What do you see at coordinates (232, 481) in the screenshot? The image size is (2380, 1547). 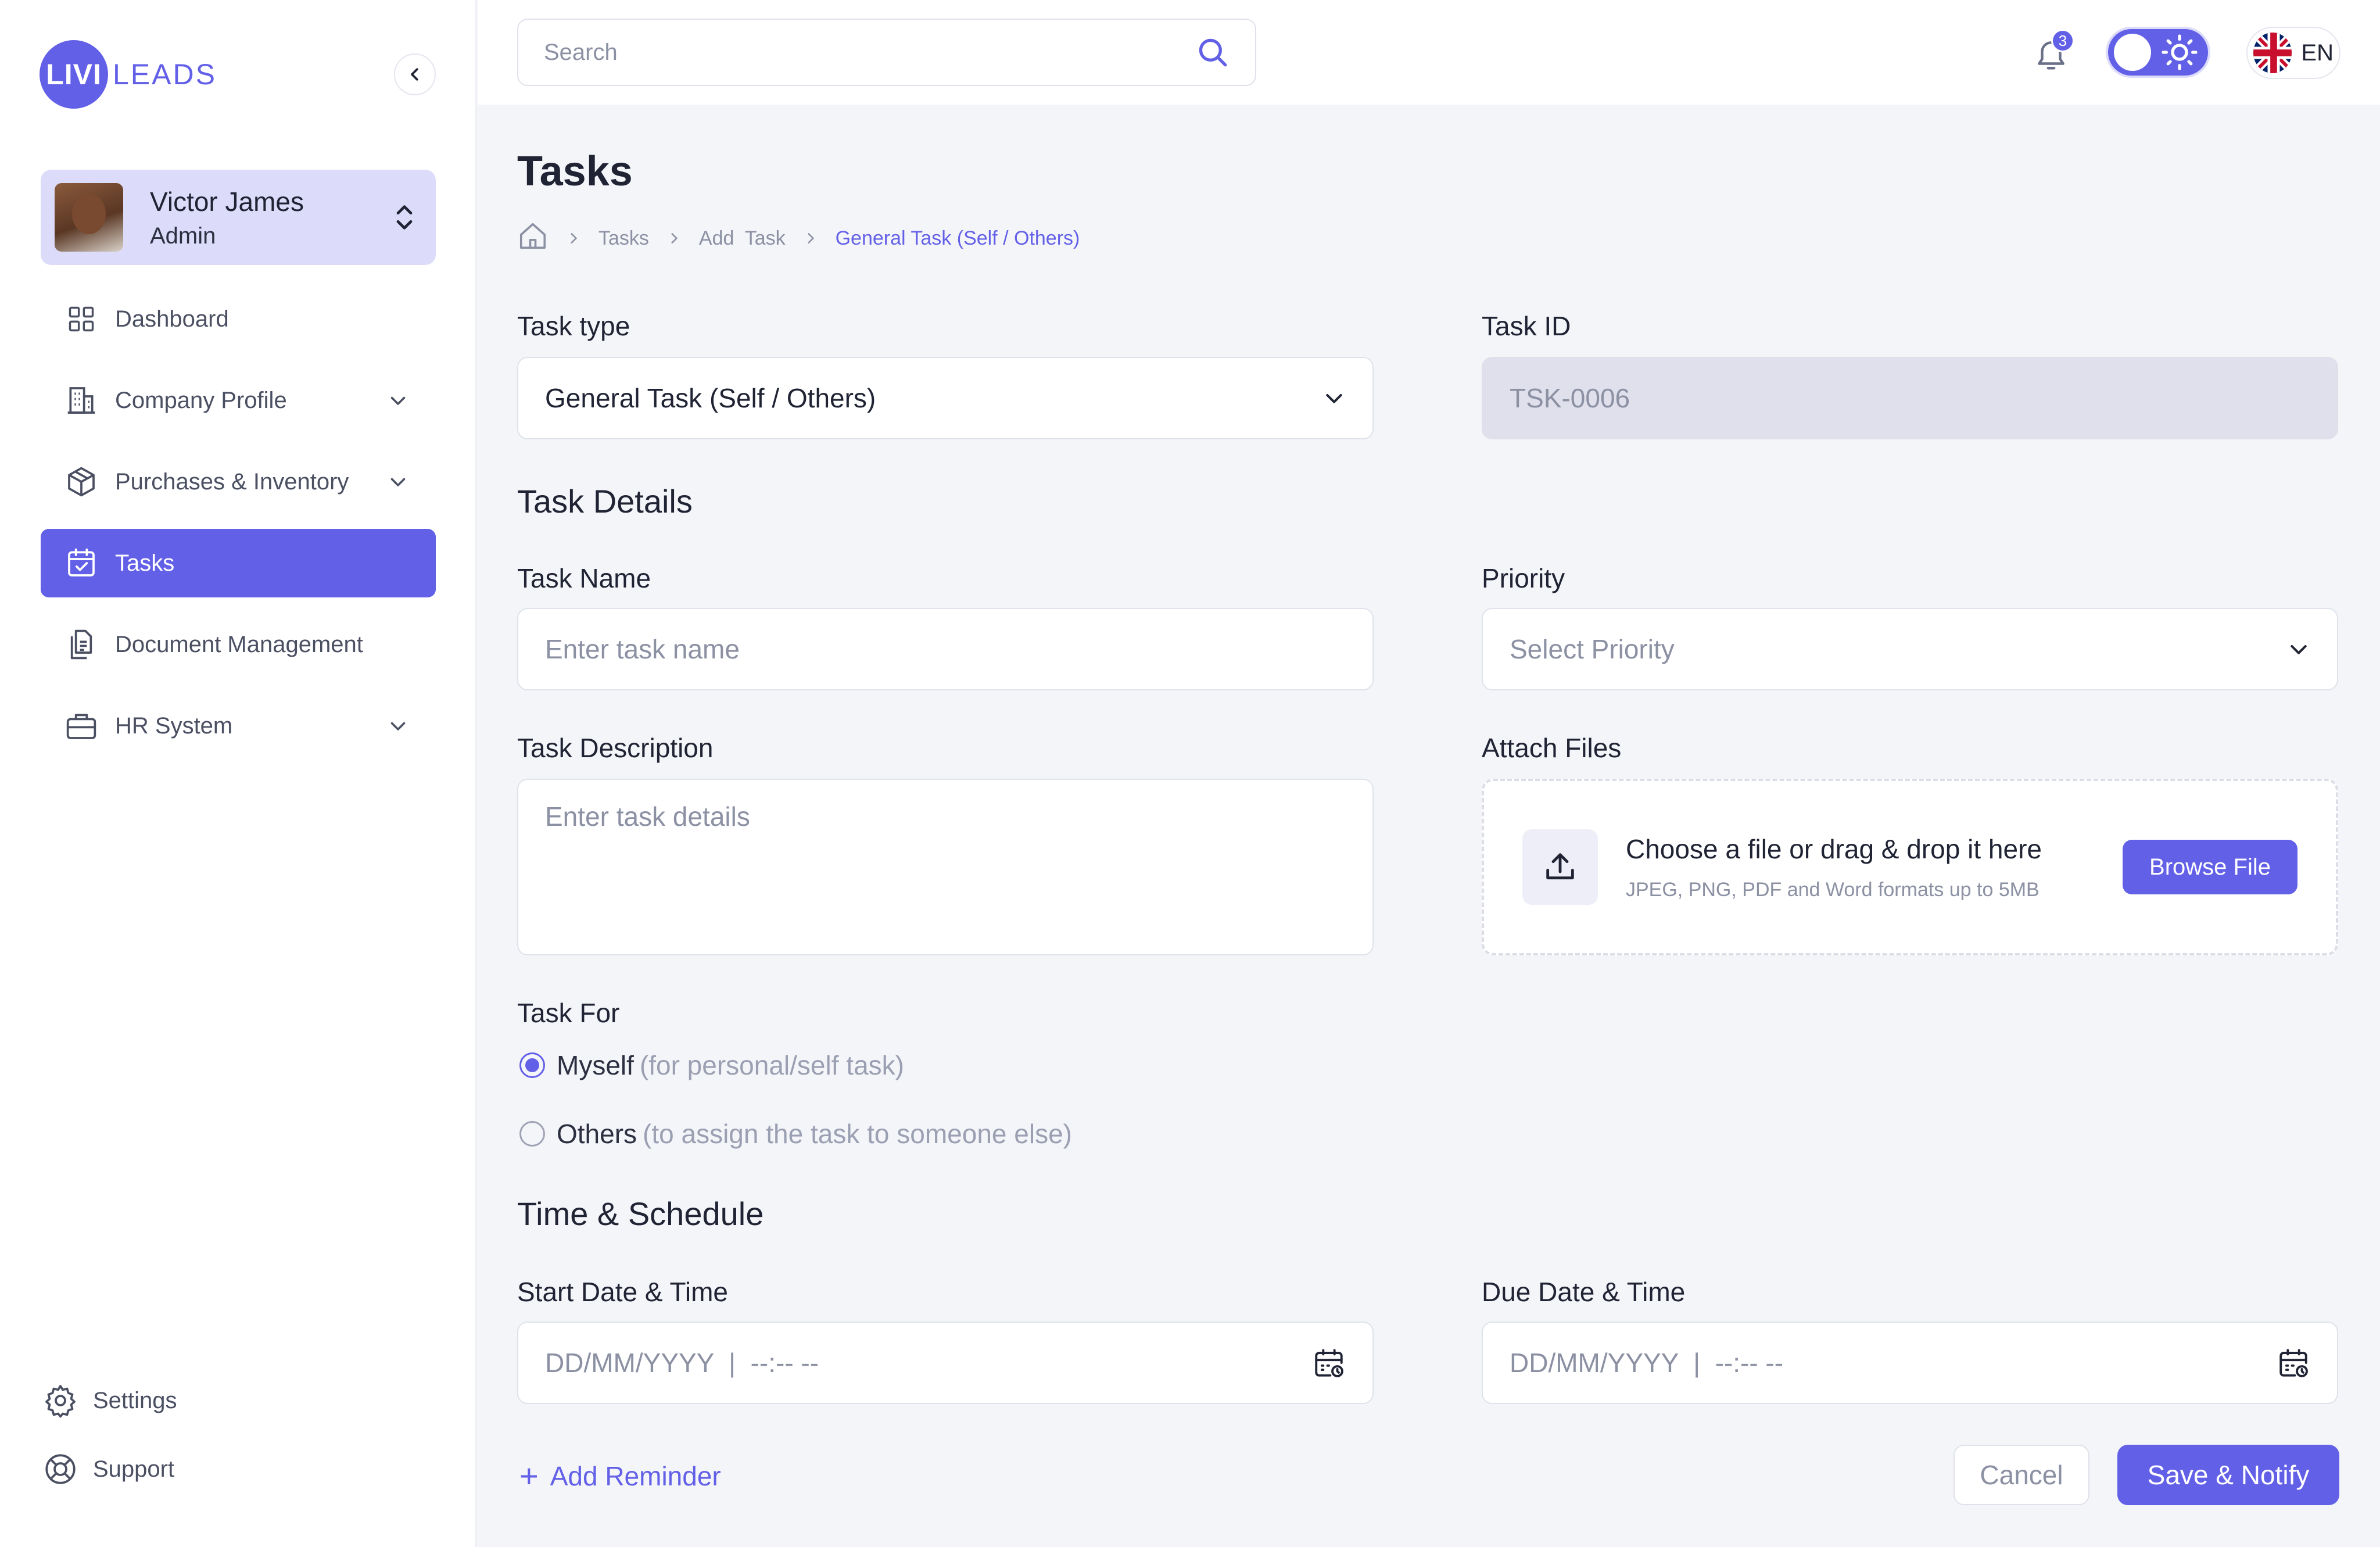 I see `sidebar-item-label: Purchases & Inventory` at bounding box center [232, 481].